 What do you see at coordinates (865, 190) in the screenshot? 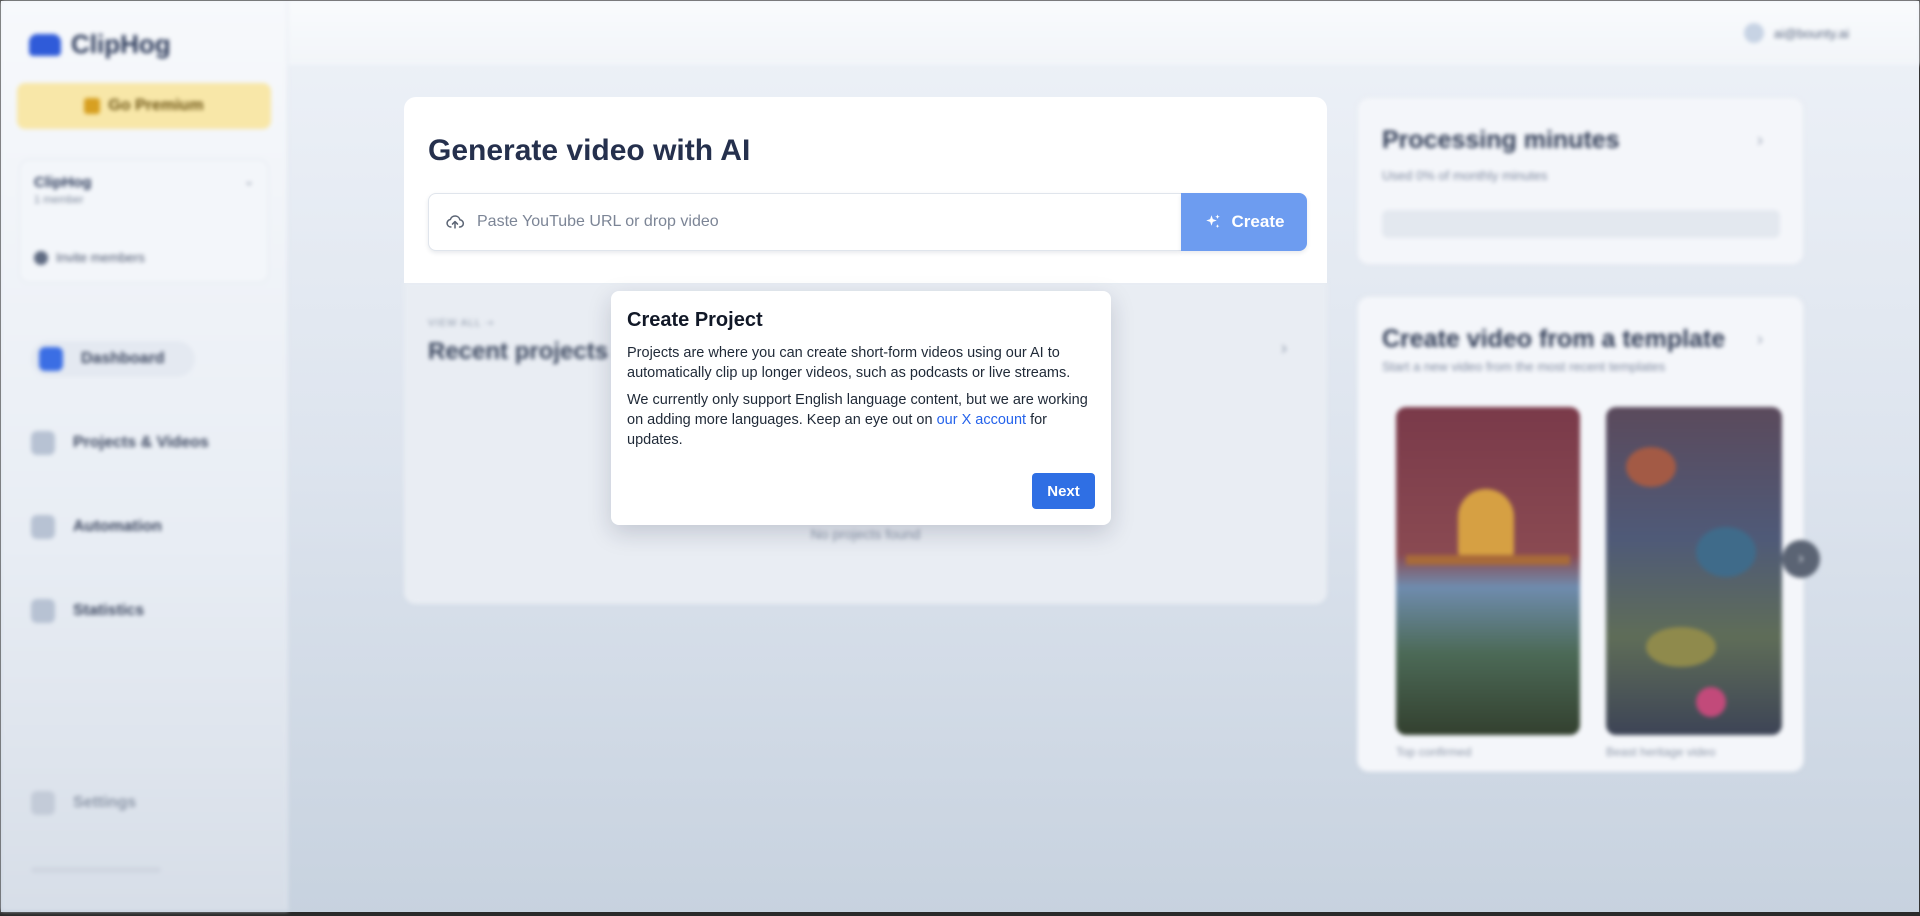
I see `generate-video-panel: Generate video with AI Create` at bounding box center [865, 190].